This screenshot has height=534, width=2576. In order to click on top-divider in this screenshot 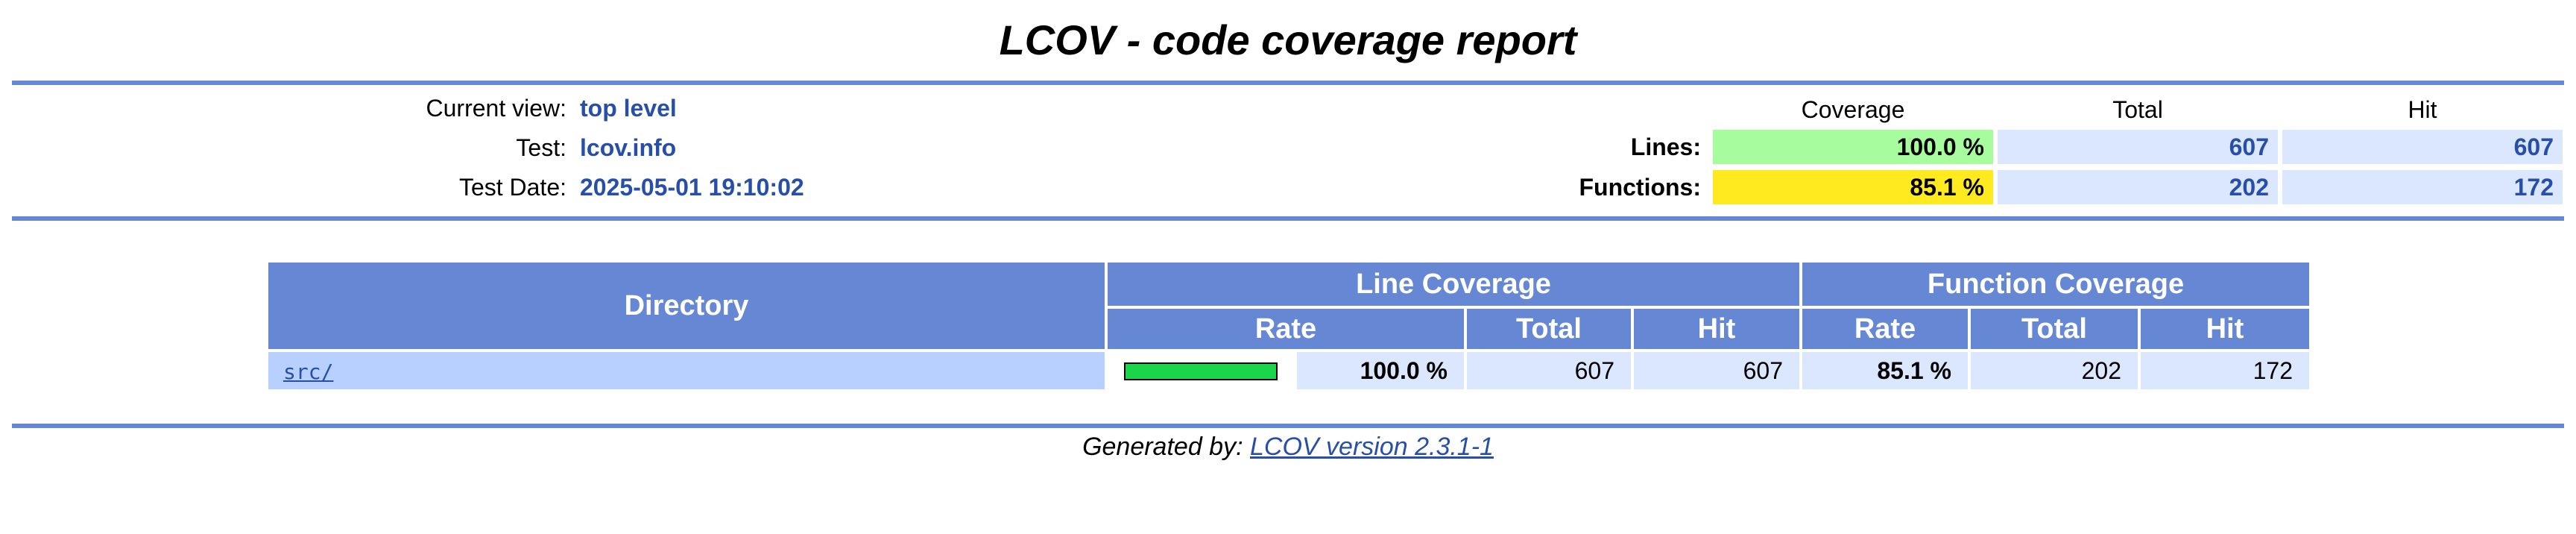, I will do `click(1288, 83)`.